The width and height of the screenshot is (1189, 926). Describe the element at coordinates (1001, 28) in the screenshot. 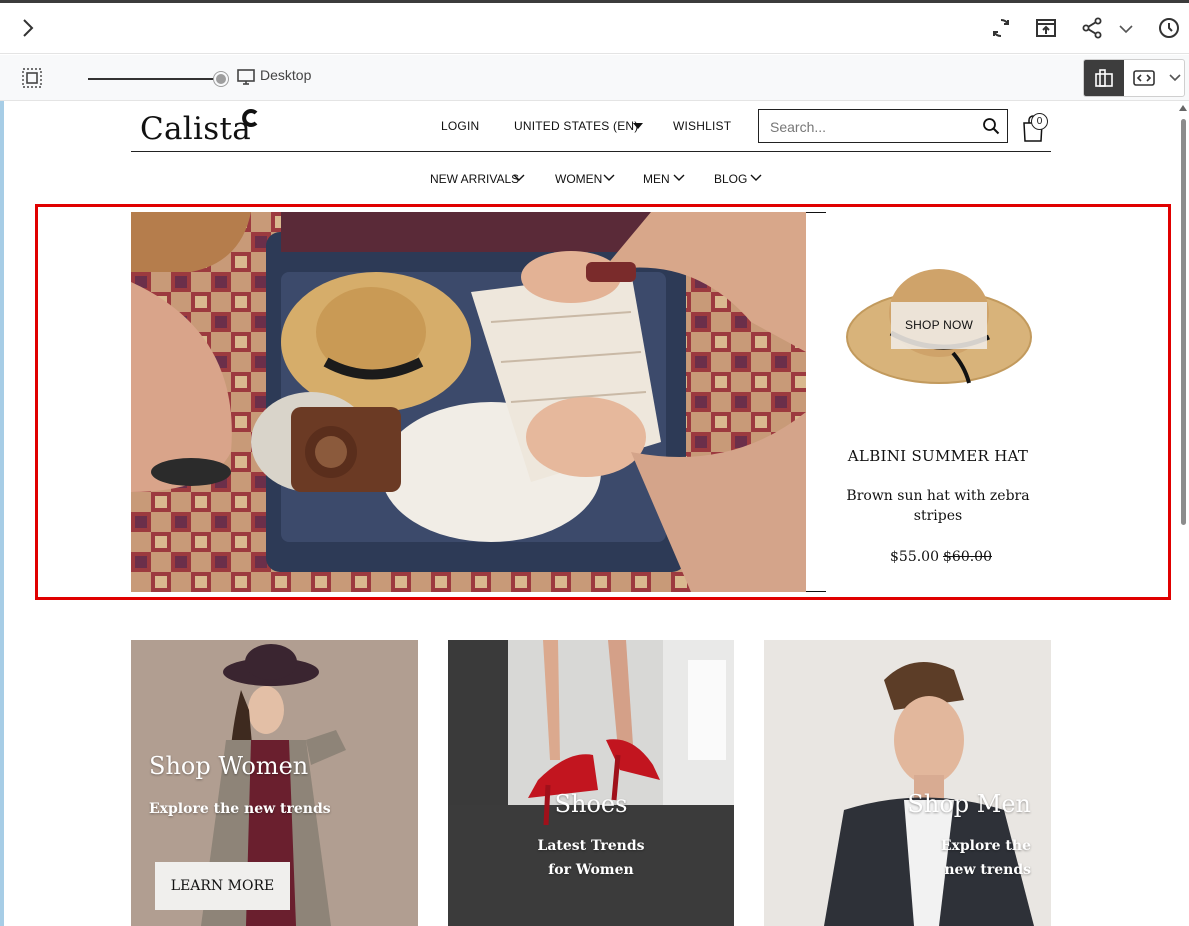

I see `sync-icon` at that location.